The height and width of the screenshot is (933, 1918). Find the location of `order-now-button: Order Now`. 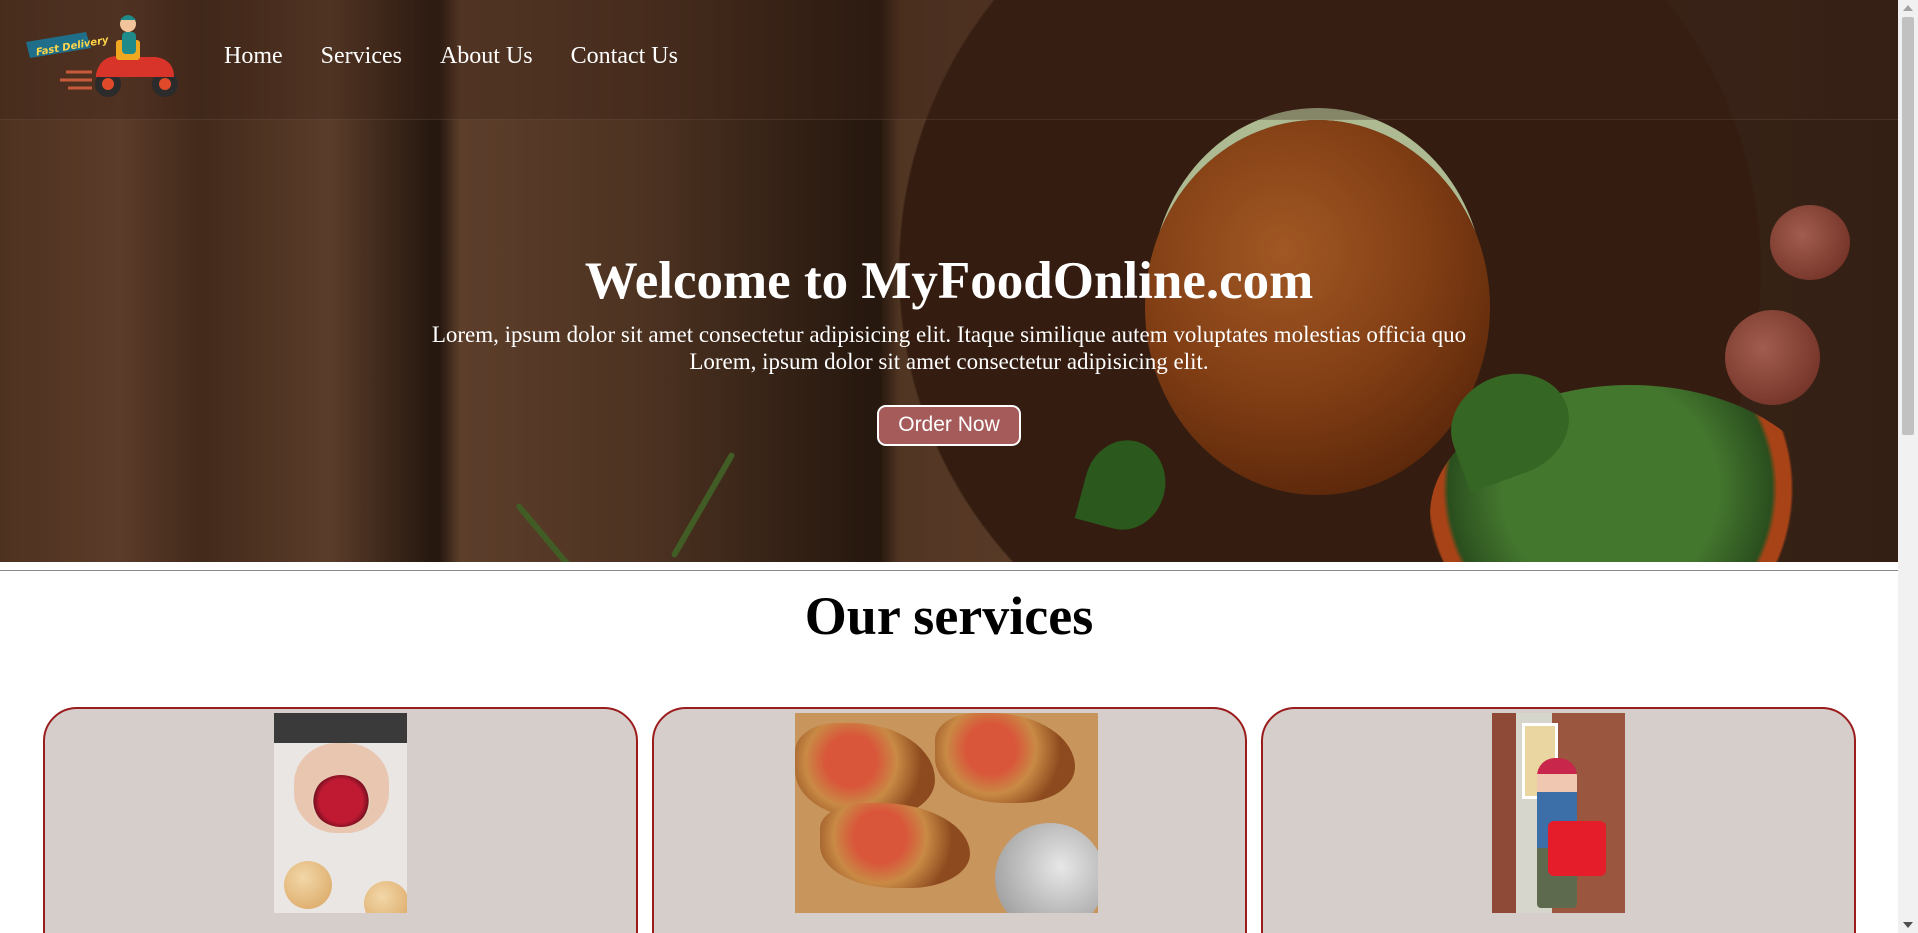

order-now-button: Order Now is located at coordinates (949, 425).